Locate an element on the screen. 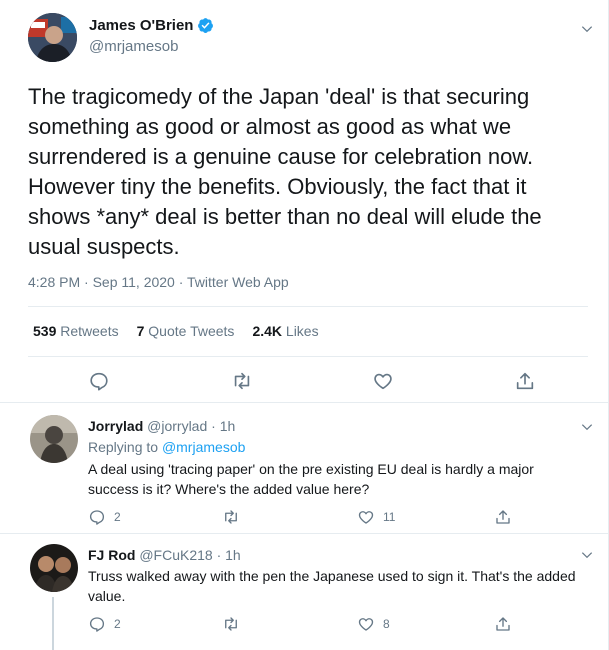  replying-to: Replying to @mrjamesob is located at coordinates (166, 447).